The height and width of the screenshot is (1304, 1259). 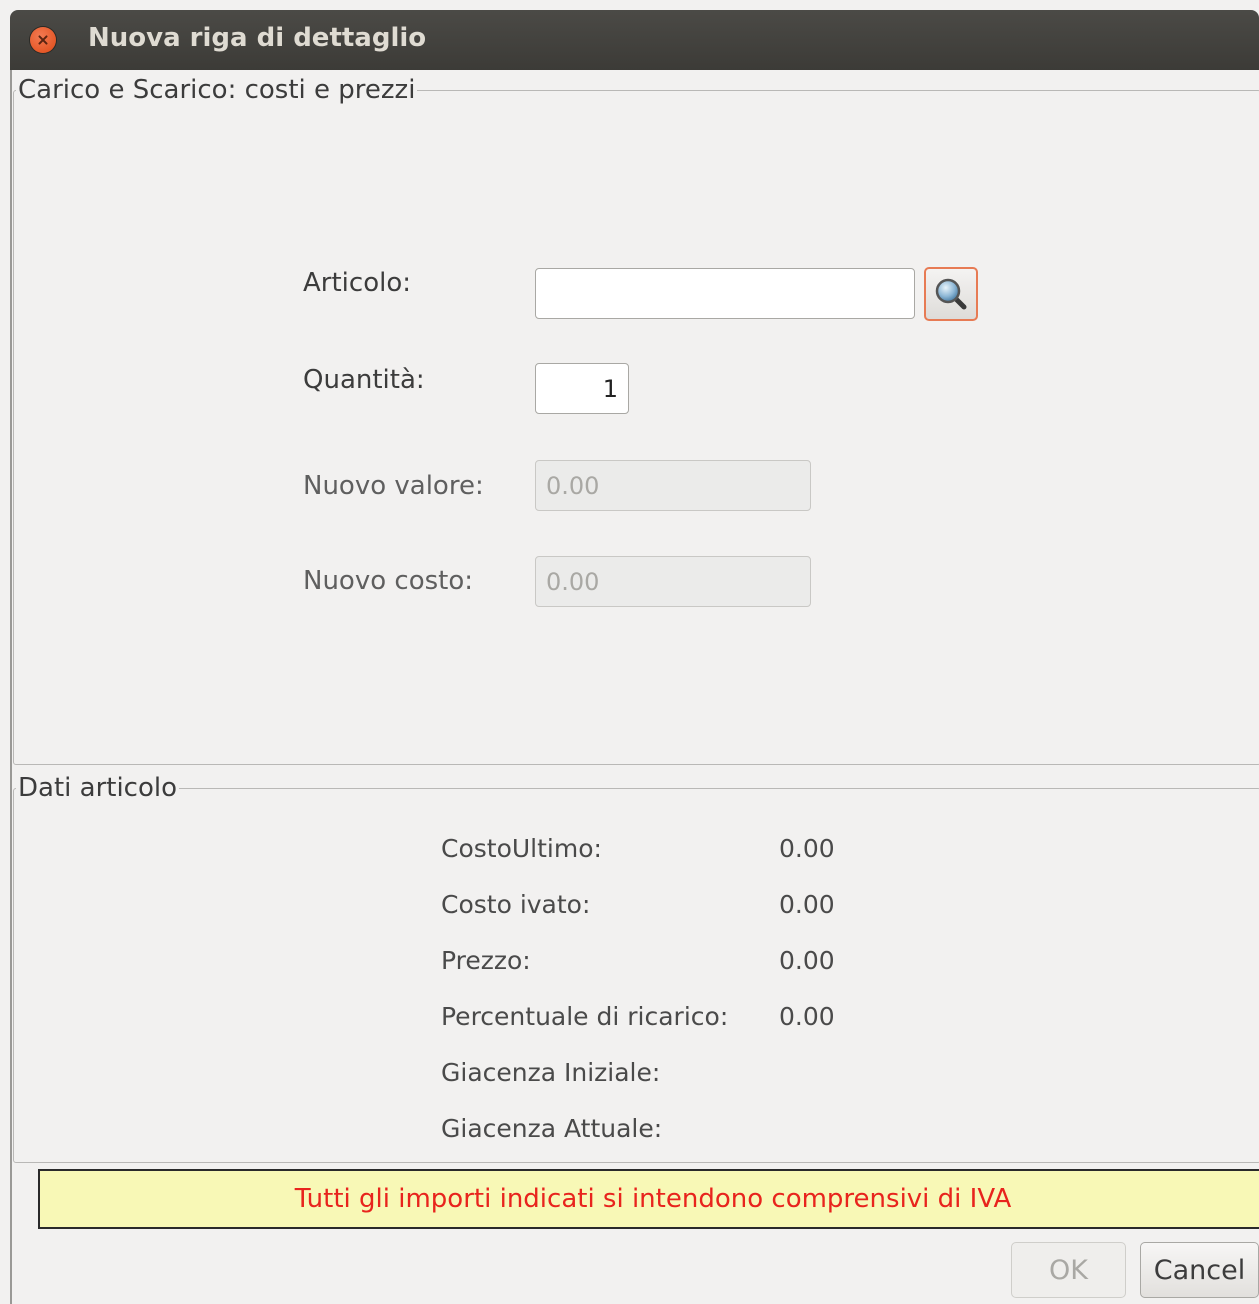 What do you see at coordinates (516, 904) in the screenshot?
I see `costo-ivato-label: Costo ivato:` at bounding box center [516, 904].